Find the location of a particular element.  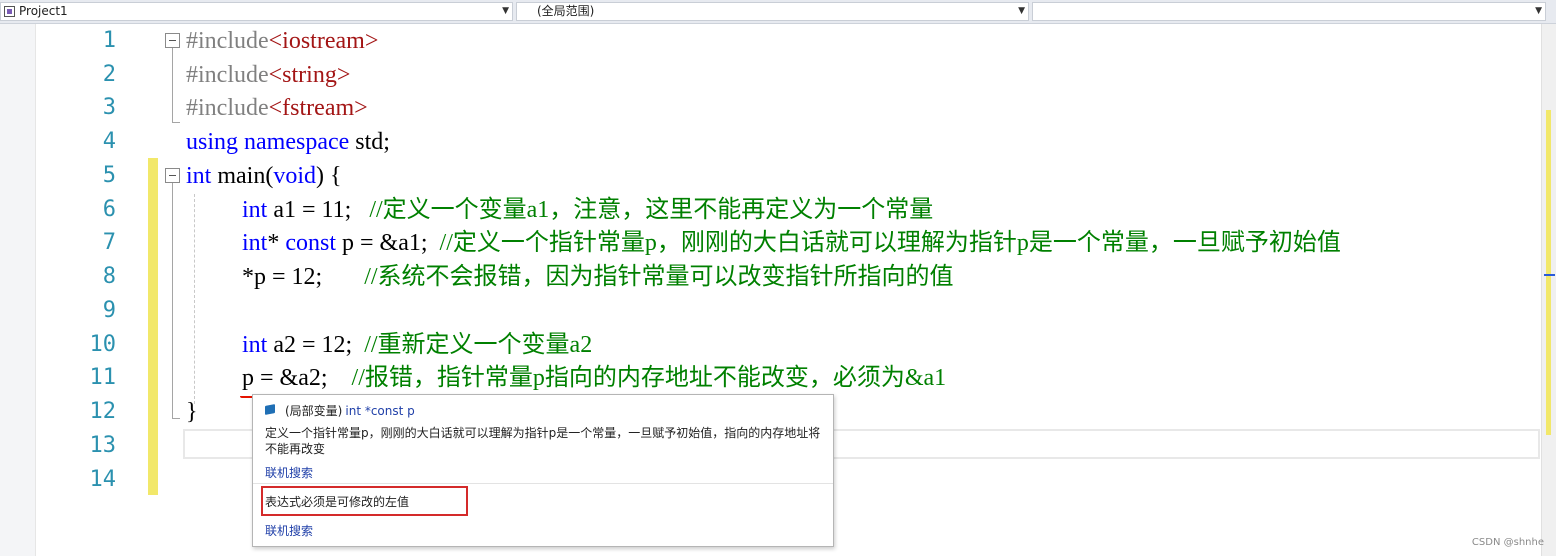

line-number: 2 is located at coordinates (109, 74).